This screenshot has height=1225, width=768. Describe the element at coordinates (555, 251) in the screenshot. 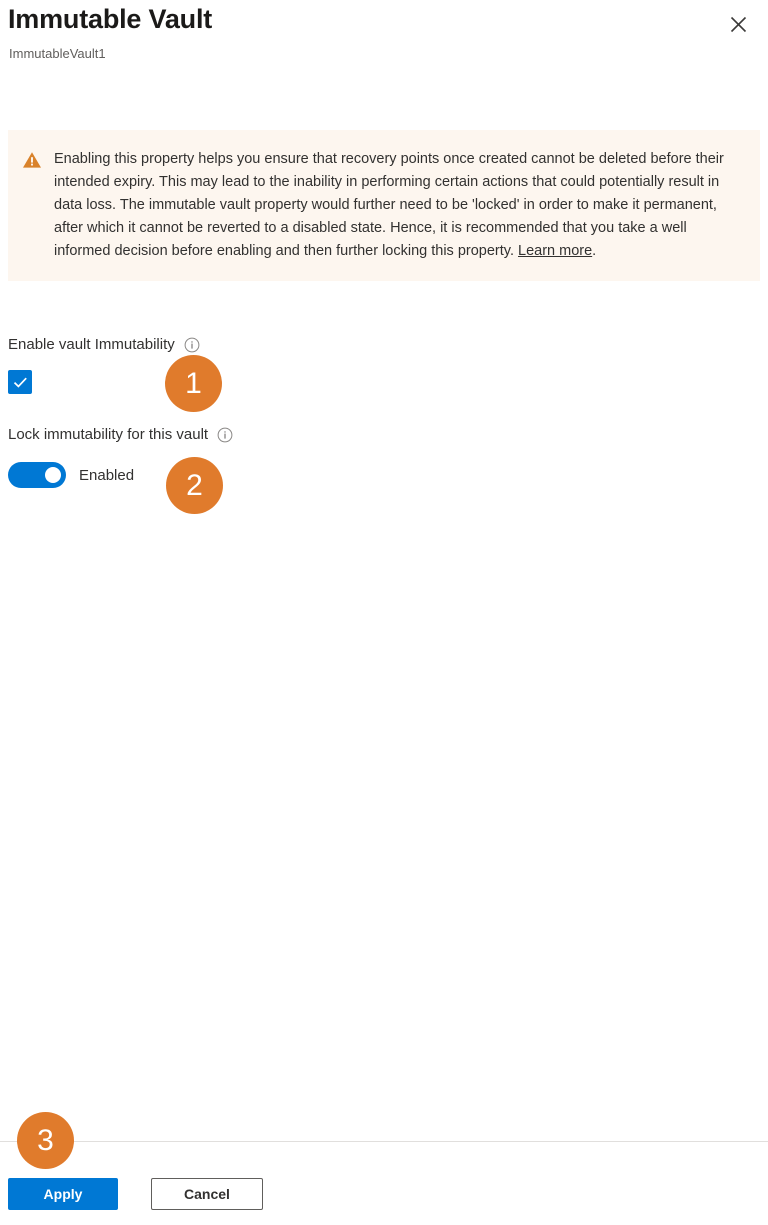

I see `learn-more-link: Learn more` at that location.